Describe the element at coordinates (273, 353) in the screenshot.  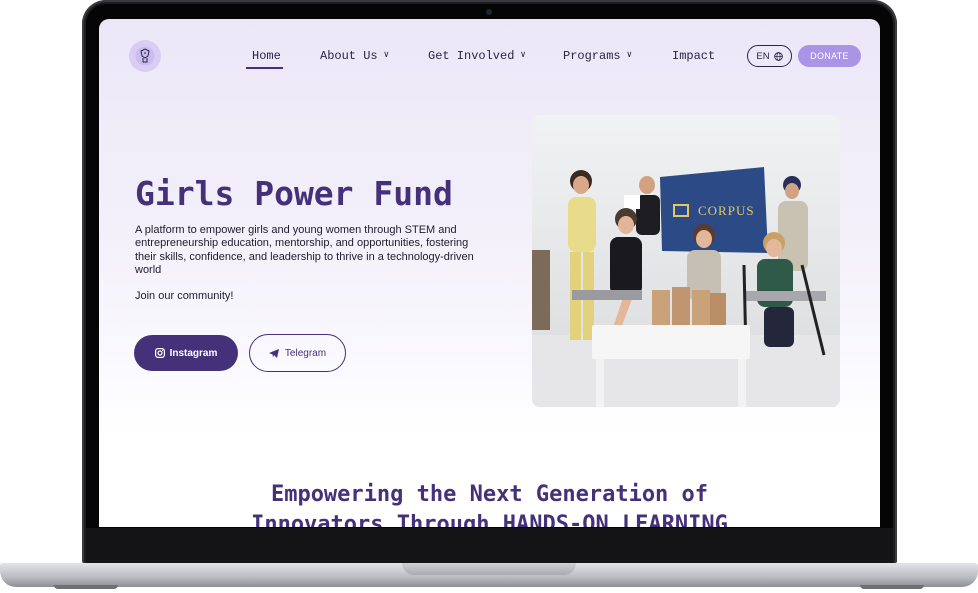
I see `telegram-icon` at that location.